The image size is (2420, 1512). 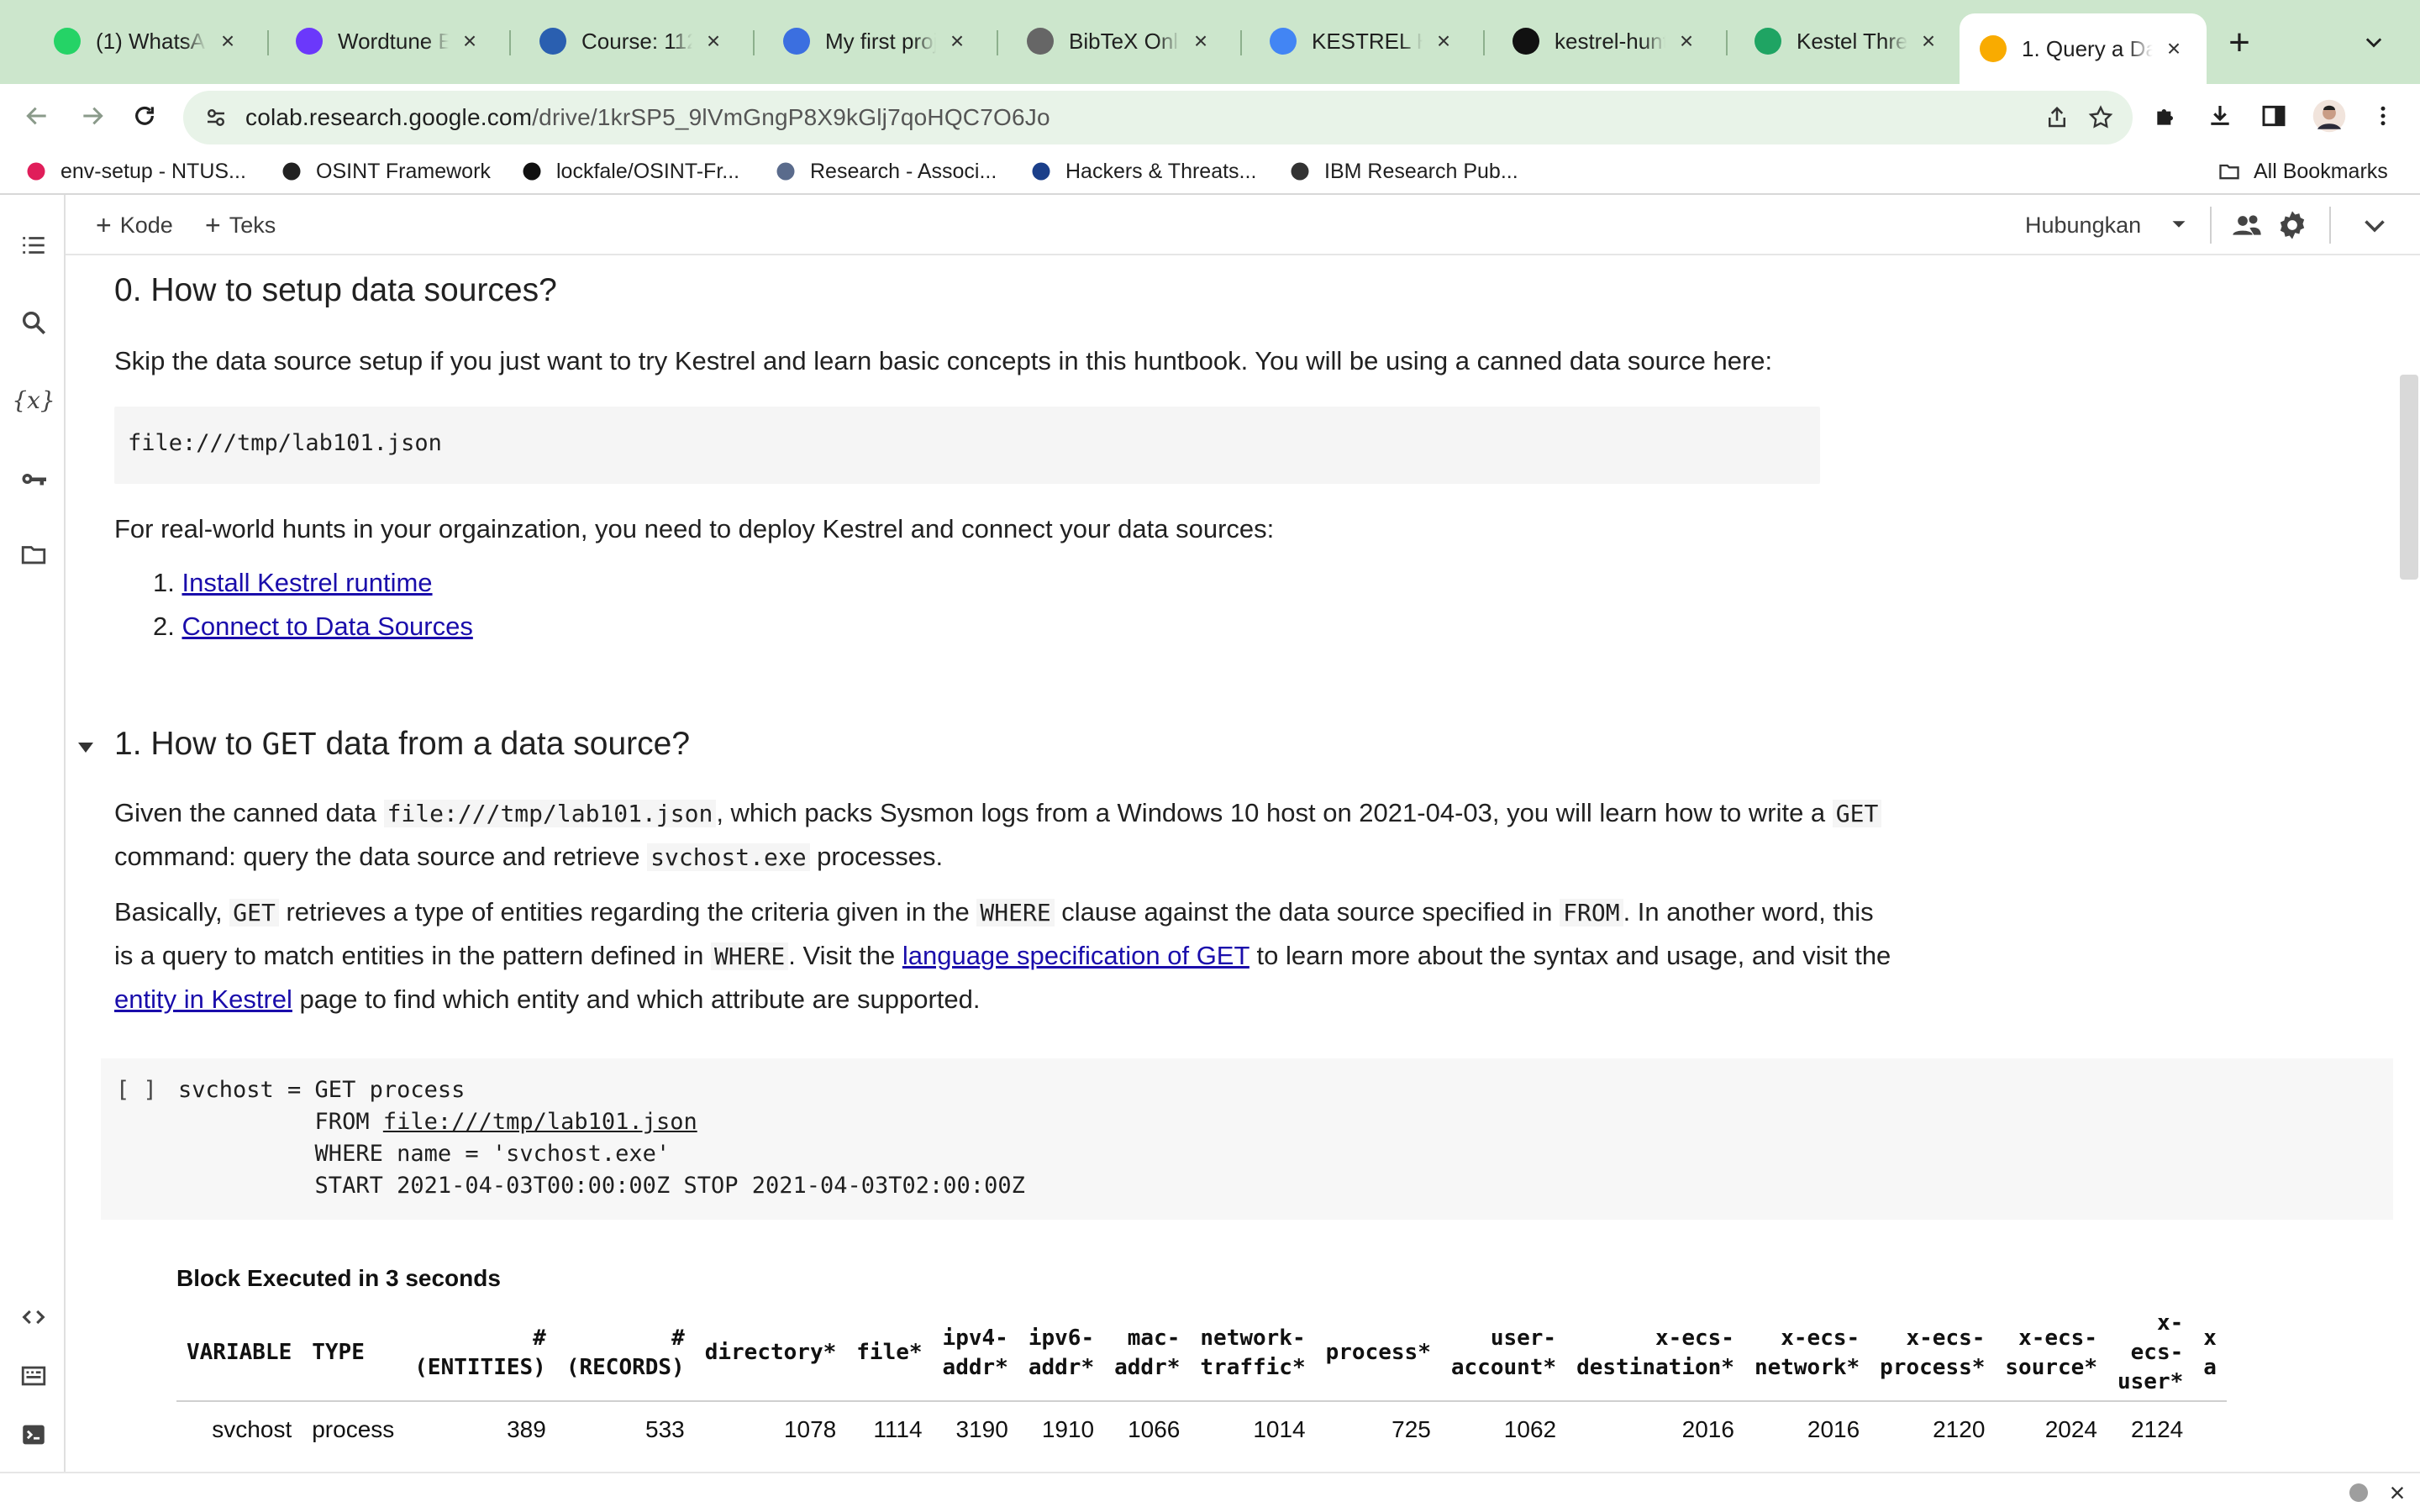 What do you see at coordinates (2302, 171) in the screenshot?
I see `all-bookmarks-button: All Bookmarks` at bounding box center [2302, 171].